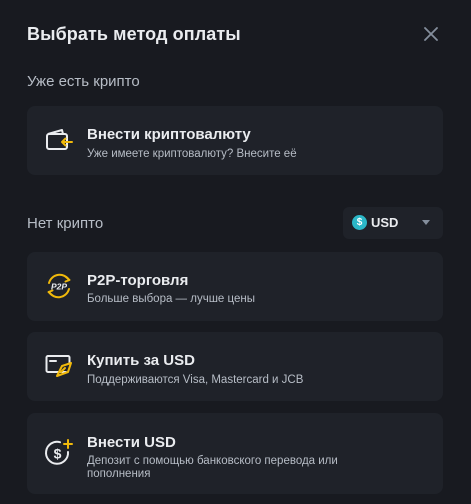 The height and width of the screenshot is (504, 471). Describe the element at coordinates (138, 280) in the screenshot. I see `p2p-trading-title: P2P-торговля` at that location.